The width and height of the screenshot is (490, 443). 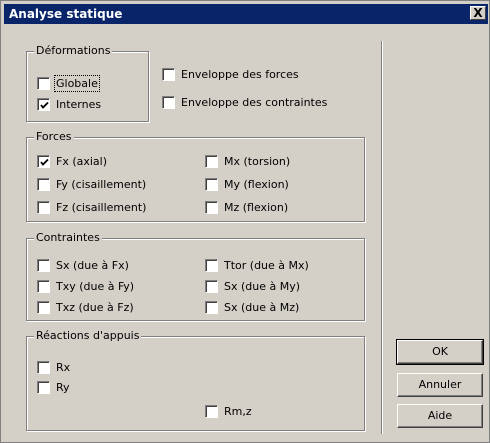 What do you see at coordinates (256, 184) in the screenshot?
I see `checkbox-label: My (flexion)` at bounding box center [256, 184].